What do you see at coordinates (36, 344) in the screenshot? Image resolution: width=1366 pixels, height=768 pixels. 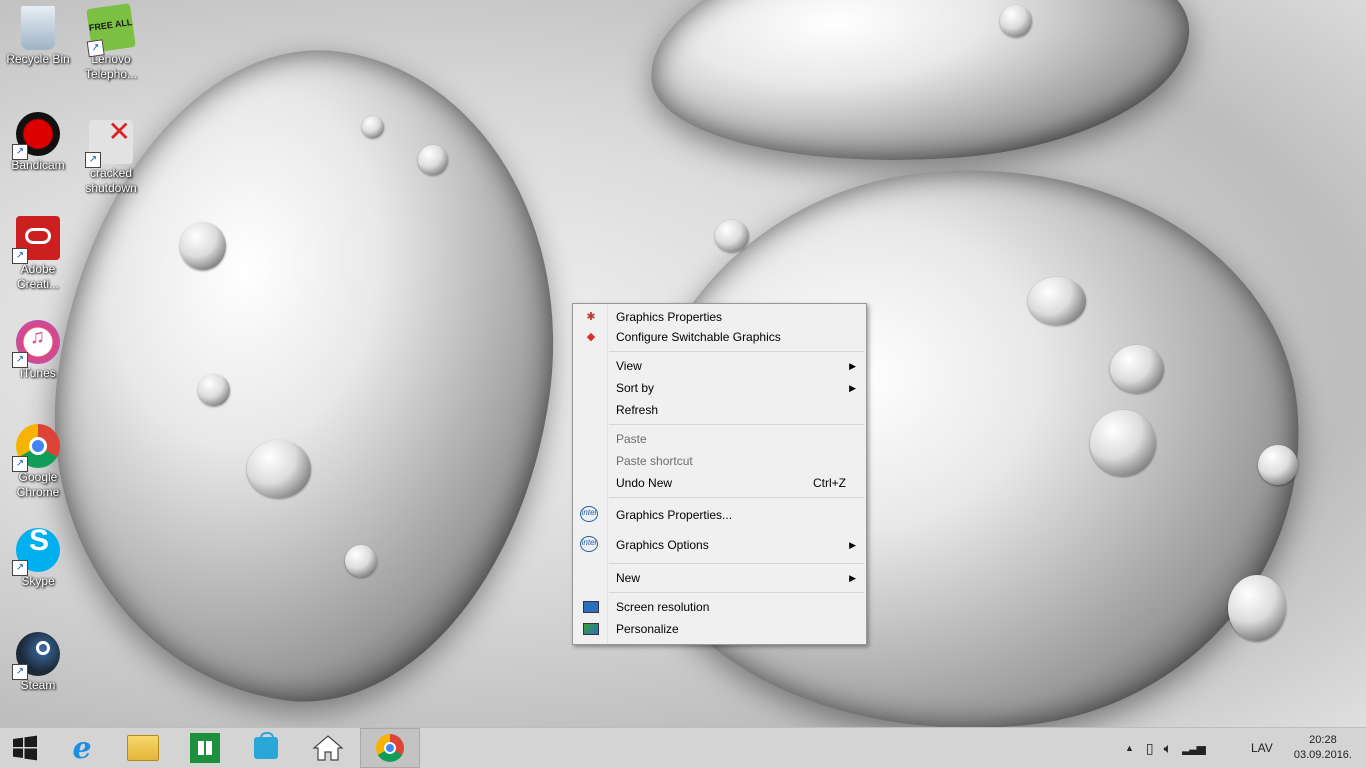 I see `itunes-icon: ♫ ↗` at bounding box center [36, 344].